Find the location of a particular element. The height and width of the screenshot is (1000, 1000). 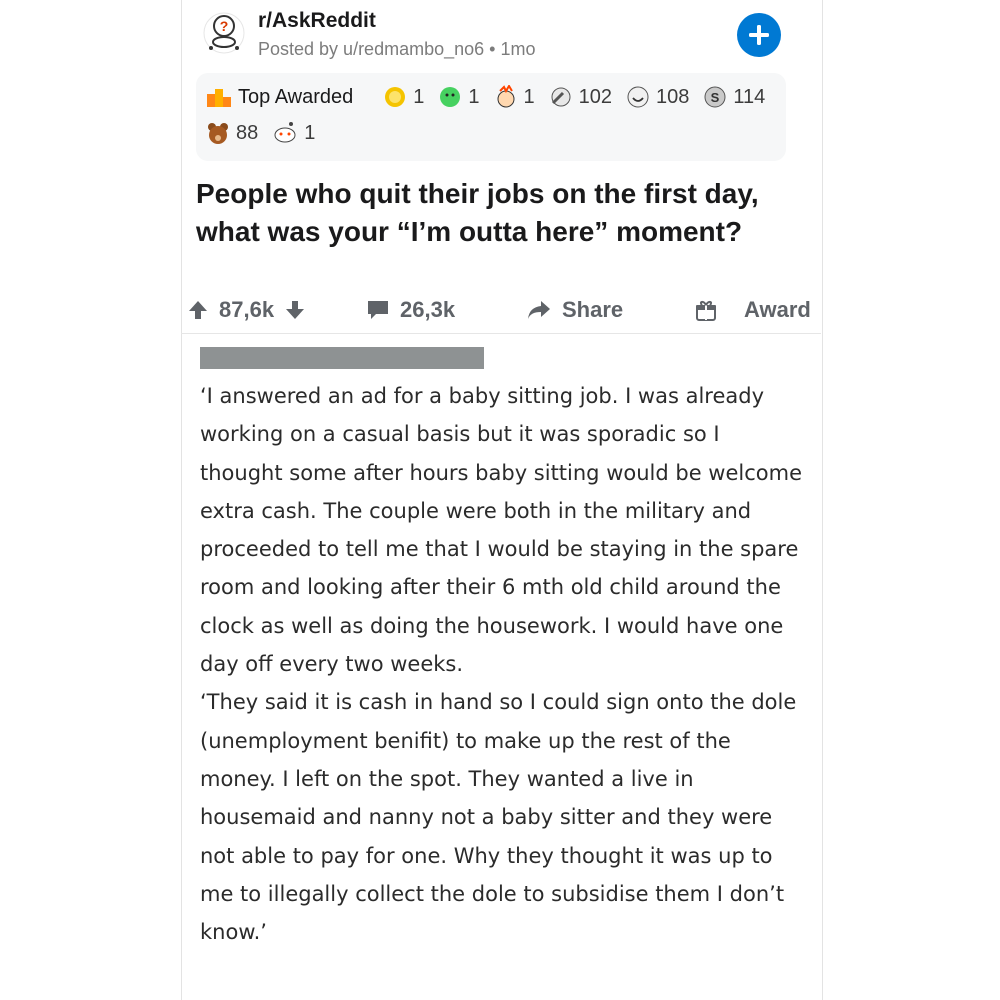

comment-bubble-icon is located at coordinates (378, 310).